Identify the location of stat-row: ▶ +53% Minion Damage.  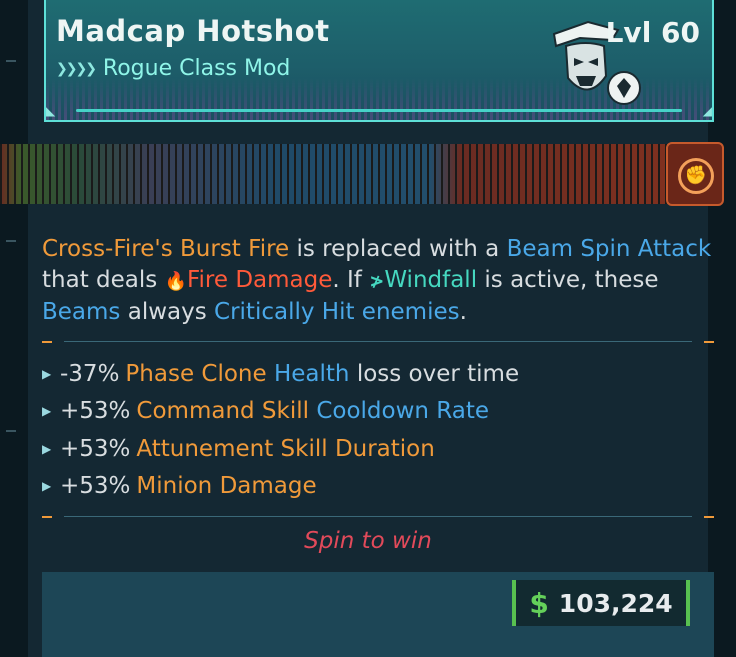
(377, 487).